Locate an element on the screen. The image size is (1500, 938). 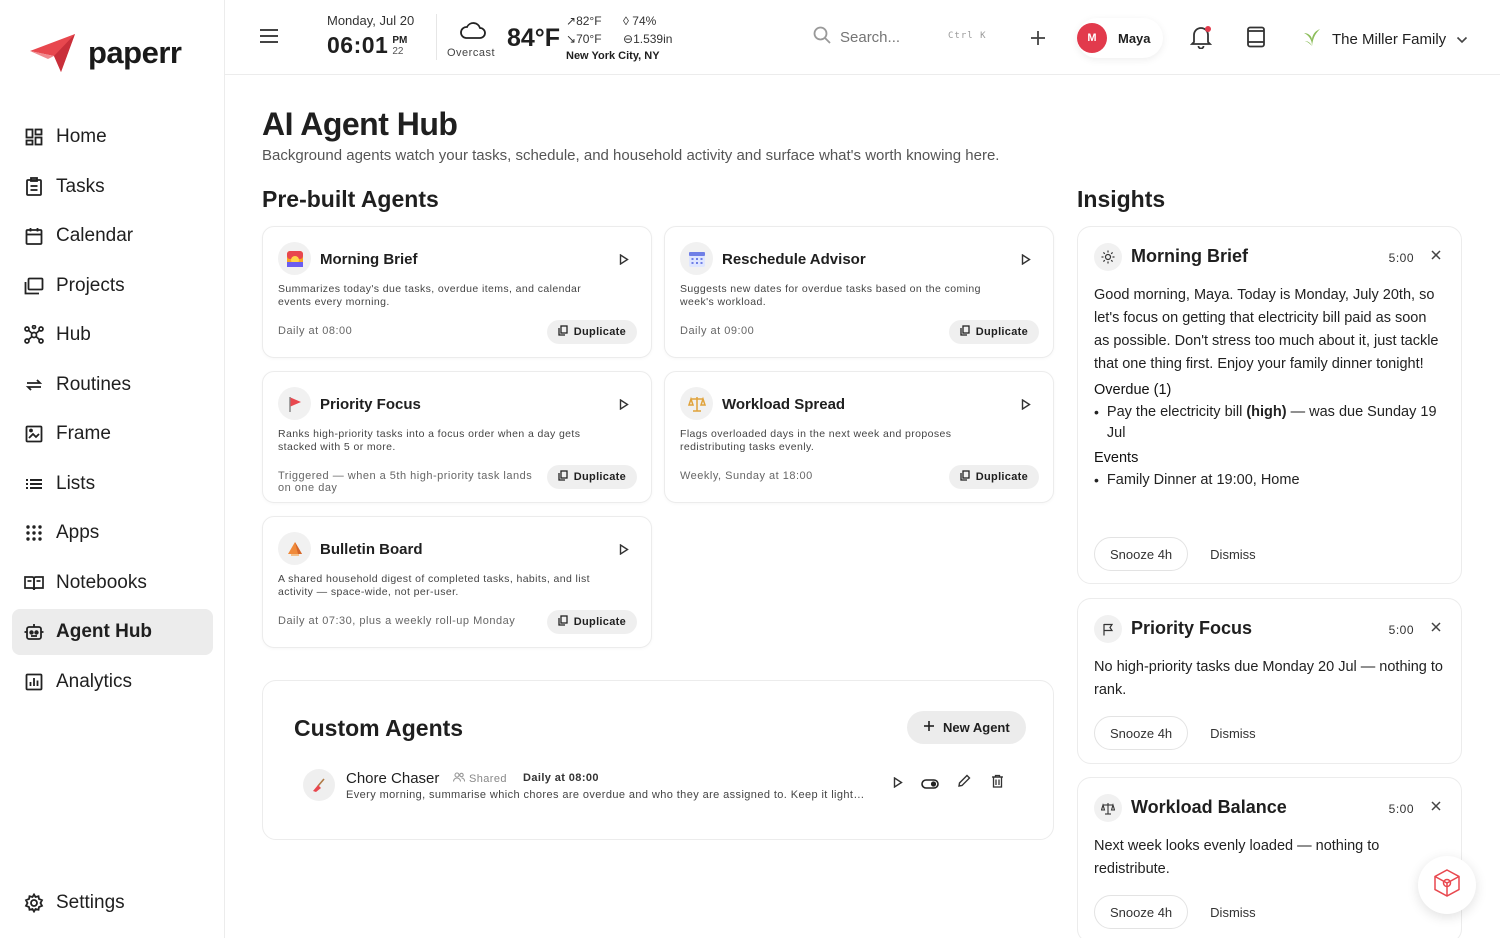
sidebar-item-analytics: Analytics is located at coordinates (112, 682).